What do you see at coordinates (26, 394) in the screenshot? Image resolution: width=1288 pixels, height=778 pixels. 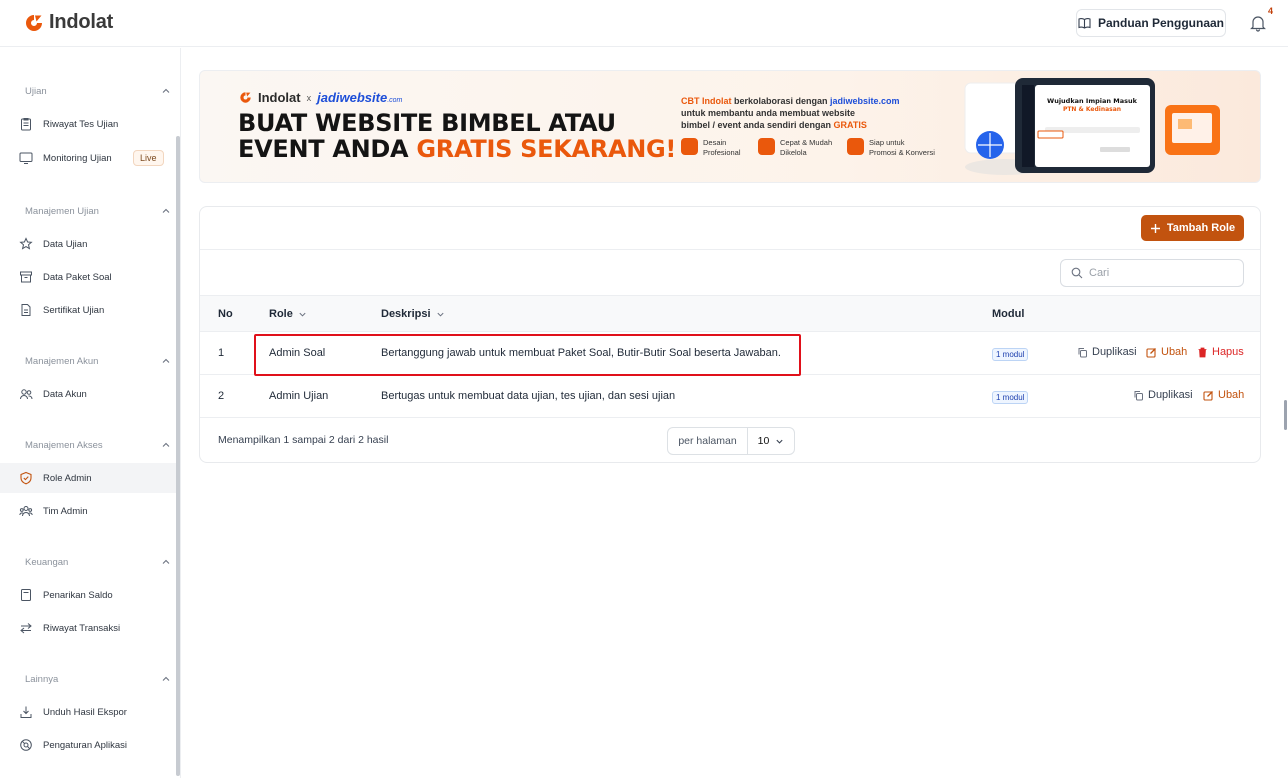 I see `users-icon` at bounding box center [26, 394].